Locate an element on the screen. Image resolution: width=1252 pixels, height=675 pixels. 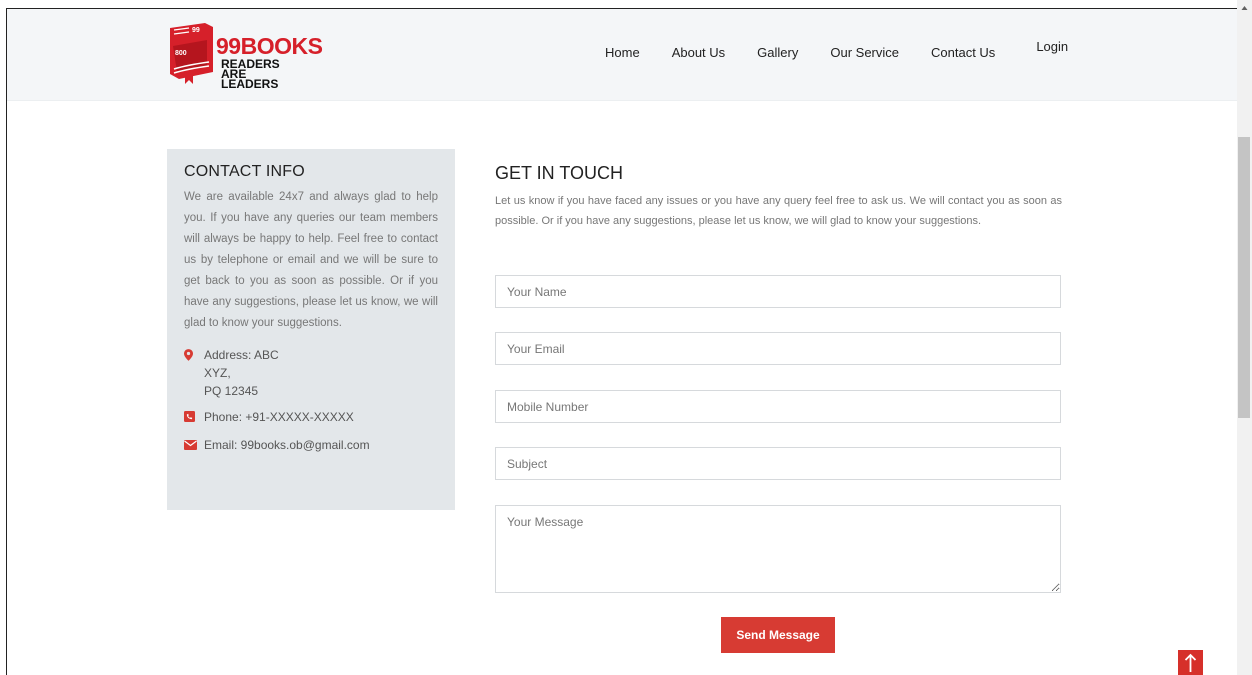
nav-gallery: Gallery is located at coordinates (777, 52).